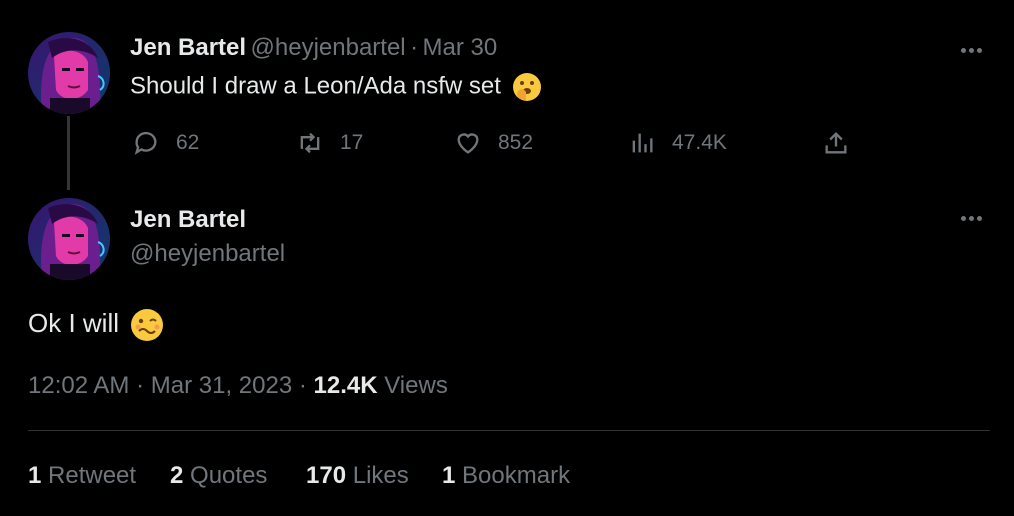  I want to click on parent-tweet-header: Jen Bartel @heyjenbartel · Mar 30, so click(313, 48).